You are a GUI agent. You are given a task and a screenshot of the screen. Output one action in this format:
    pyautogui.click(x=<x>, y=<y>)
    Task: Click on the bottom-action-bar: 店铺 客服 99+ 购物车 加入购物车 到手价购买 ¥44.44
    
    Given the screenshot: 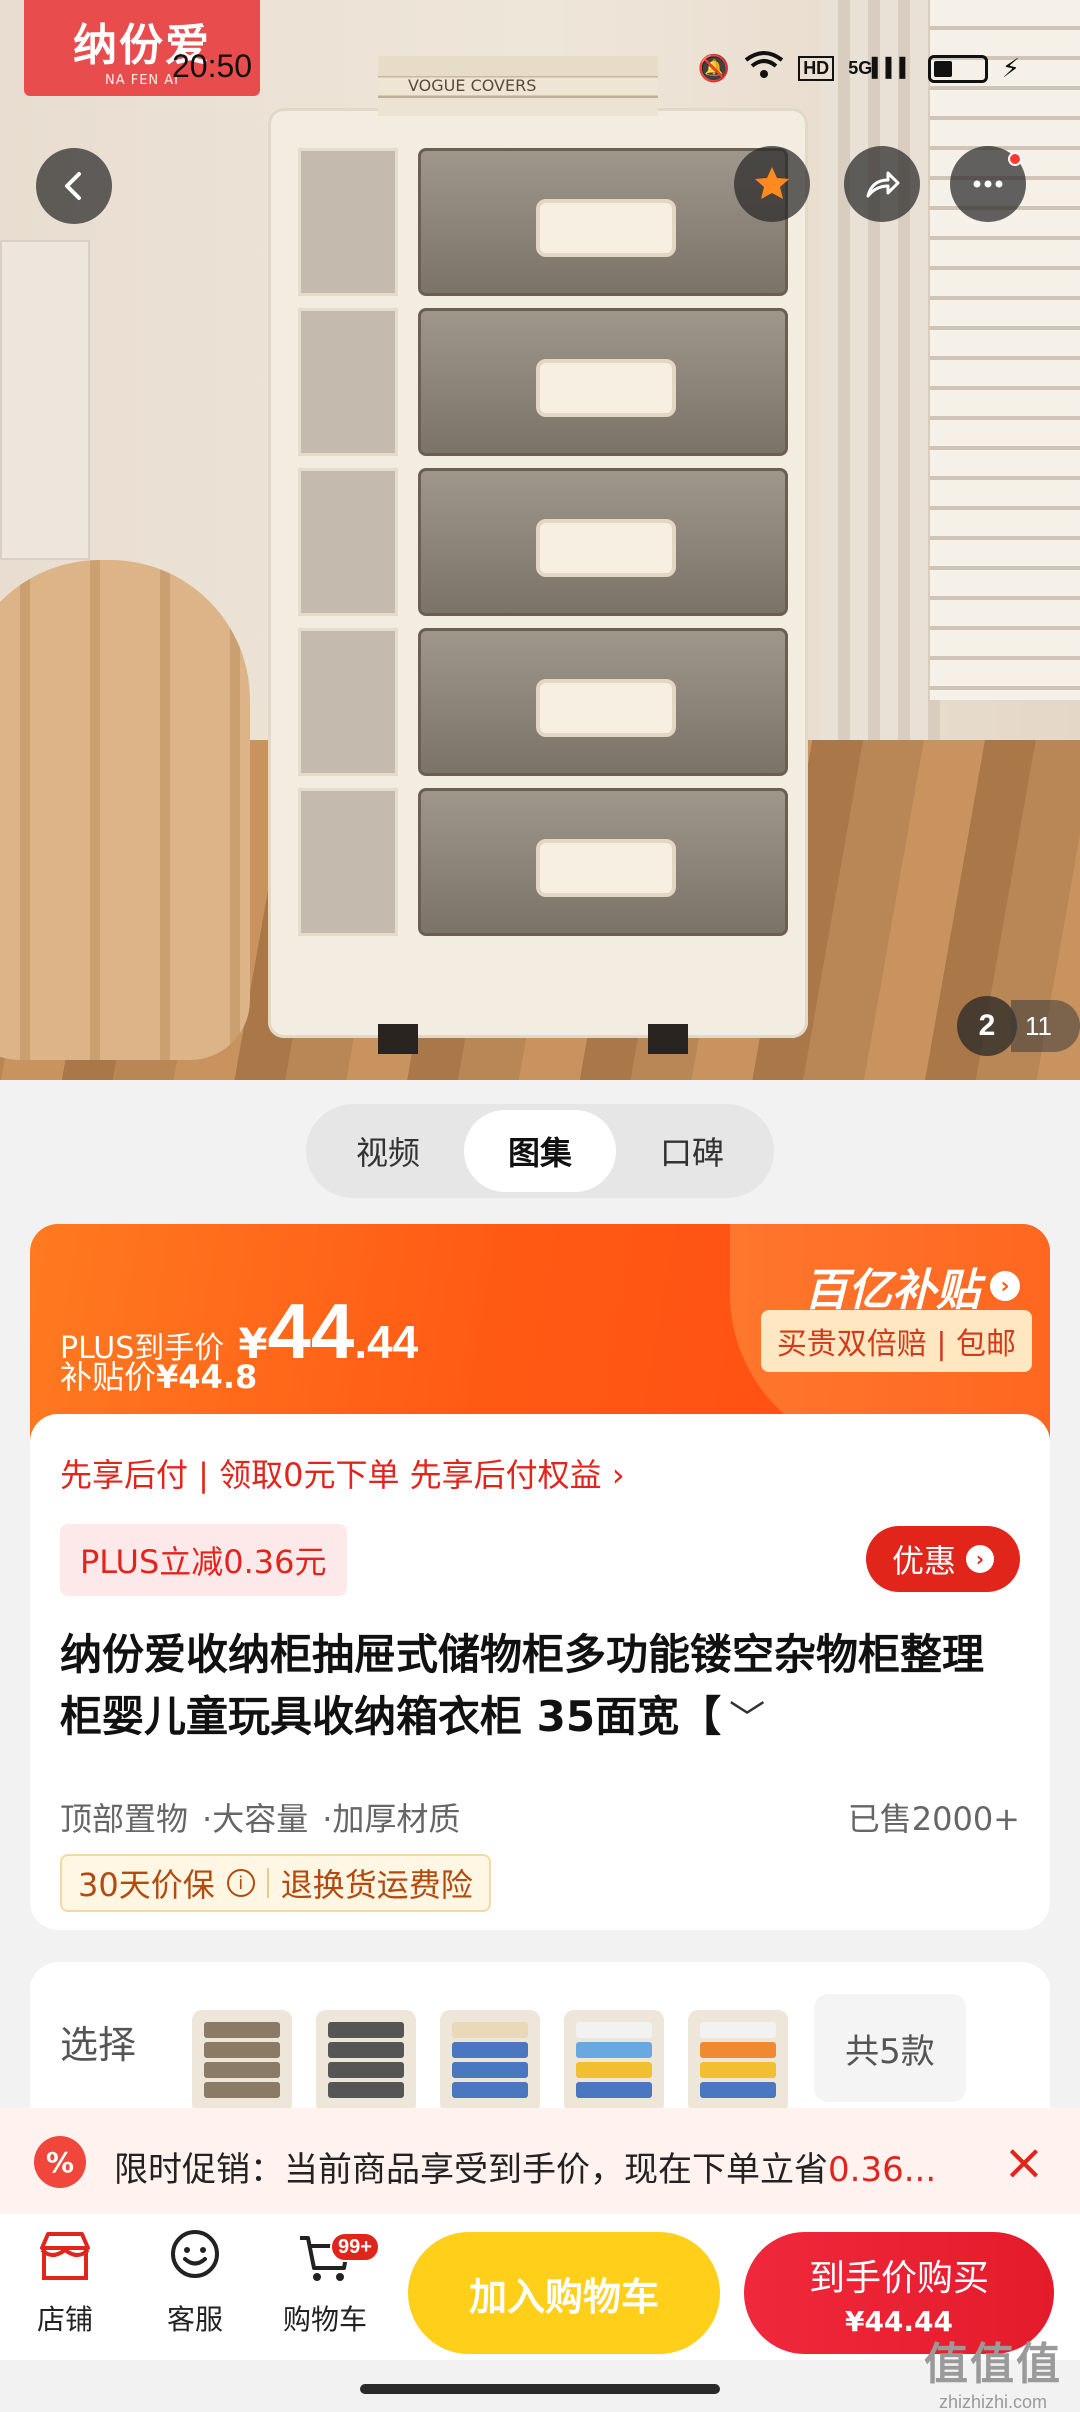 What is the action you would take?
    pyautogui.click(x=540, y=2287)
    